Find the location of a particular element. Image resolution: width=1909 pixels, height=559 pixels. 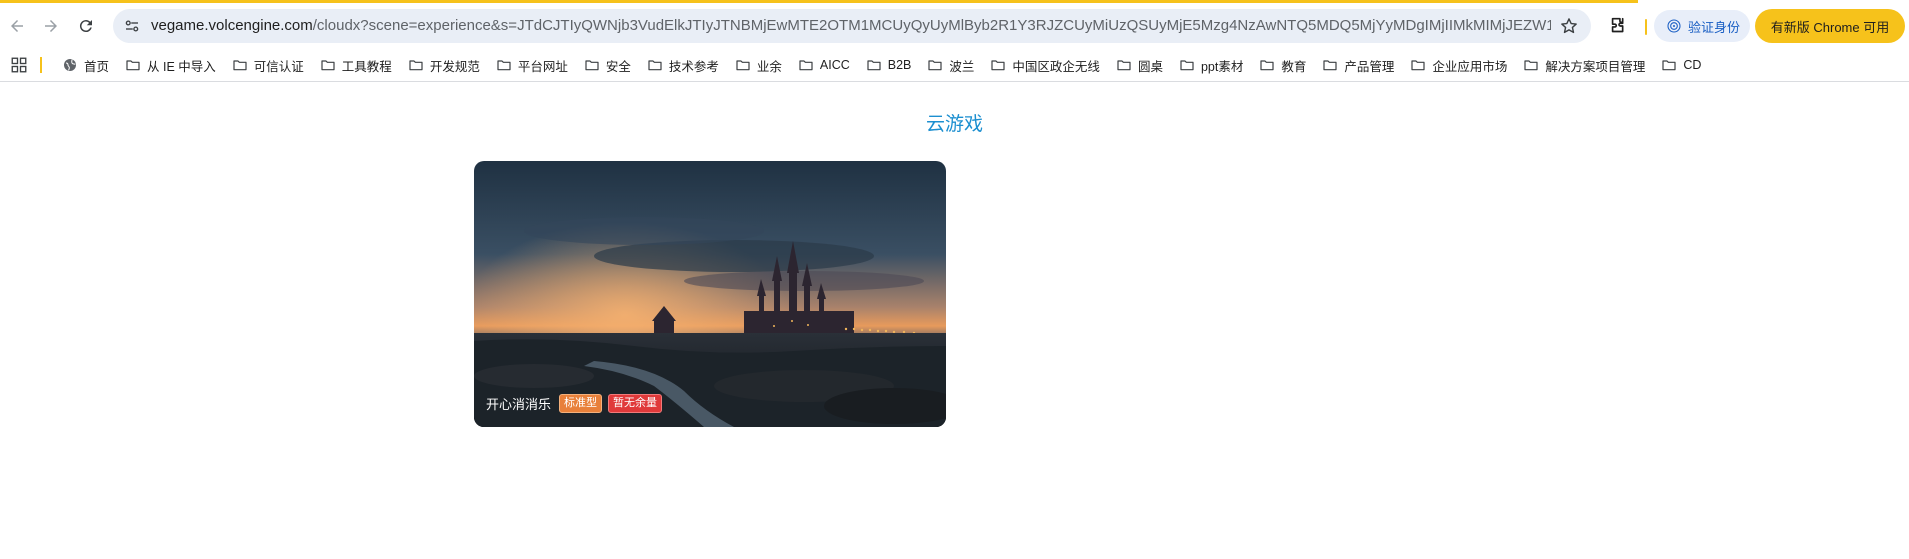

bookmark-item: 业余 is located at coordinates (758, 65).